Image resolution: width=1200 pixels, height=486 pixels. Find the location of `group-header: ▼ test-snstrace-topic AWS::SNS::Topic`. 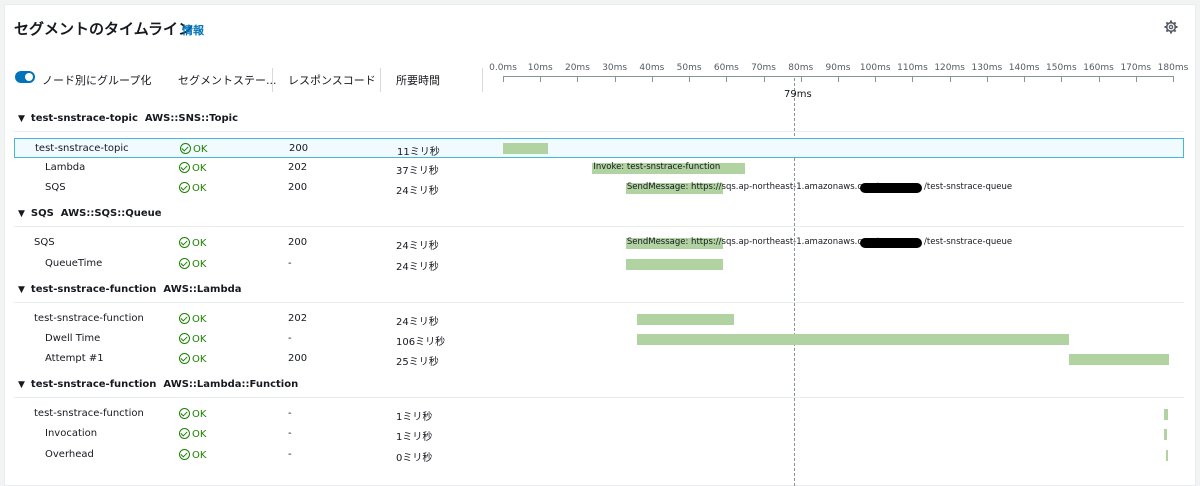

group-header: ▼ test-snstrace-topic AWS::SNS::Topic is located at coordinates (128, 118).